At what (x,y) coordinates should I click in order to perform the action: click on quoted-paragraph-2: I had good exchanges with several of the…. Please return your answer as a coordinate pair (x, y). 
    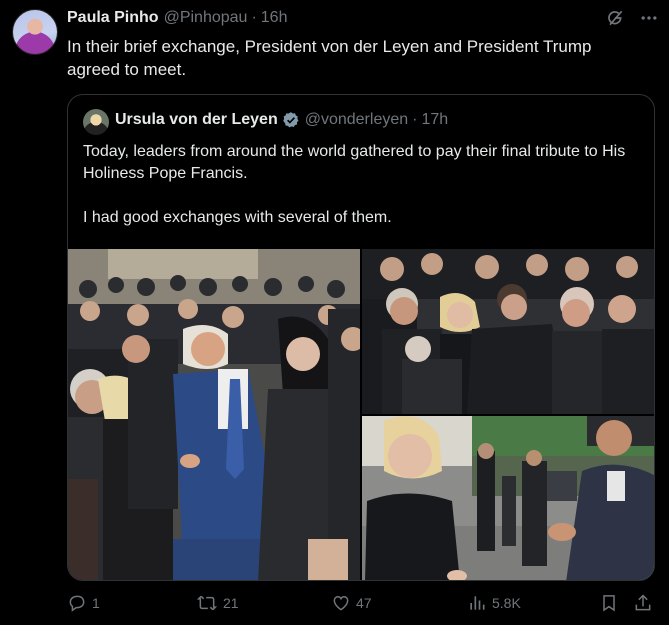
    Looking at the image, I should click on (237, 217).